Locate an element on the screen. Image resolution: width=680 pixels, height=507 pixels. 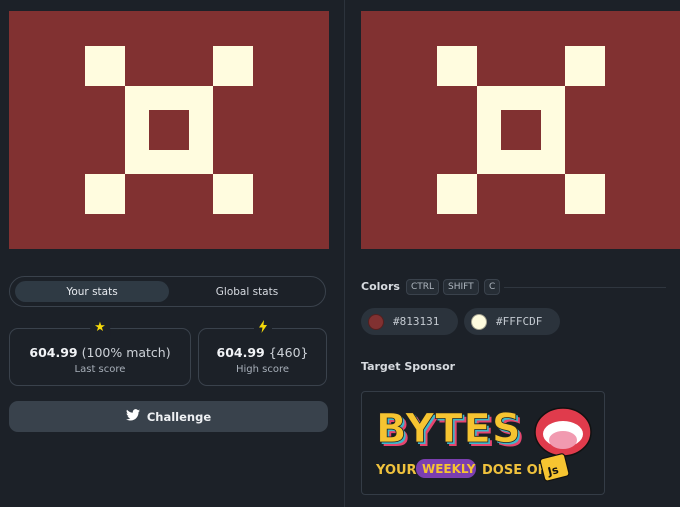
swatch-hex: #FFFCDF is located at coordinates (519, 321).